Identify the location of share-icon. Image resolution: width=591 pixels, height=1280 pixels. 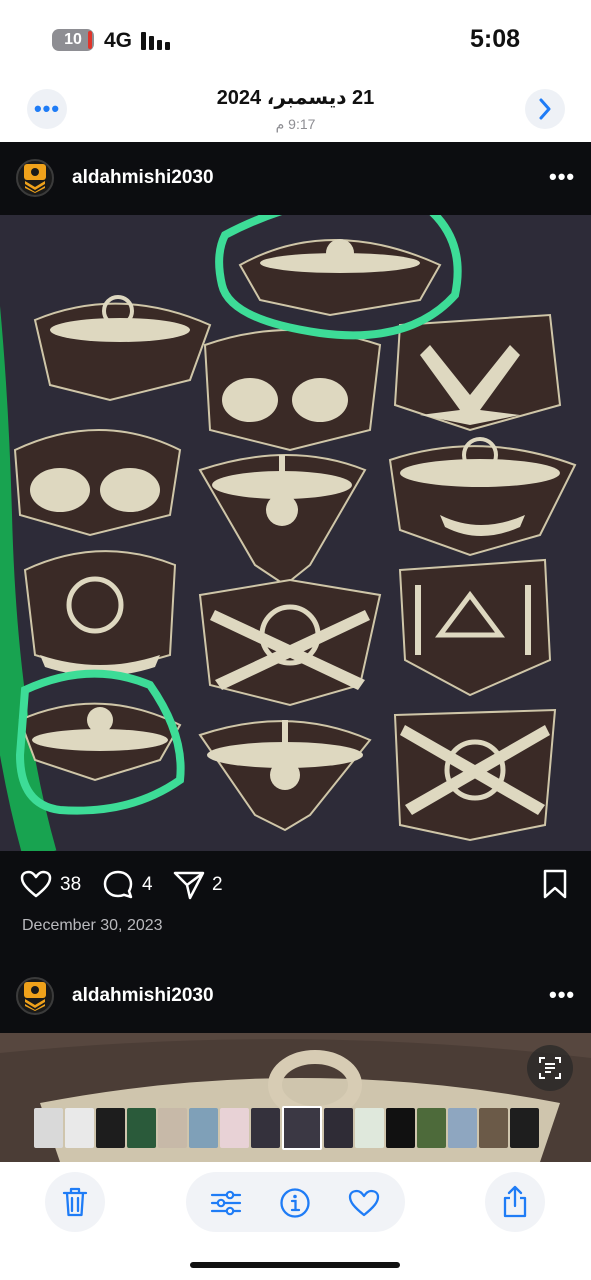
(515, 1201).